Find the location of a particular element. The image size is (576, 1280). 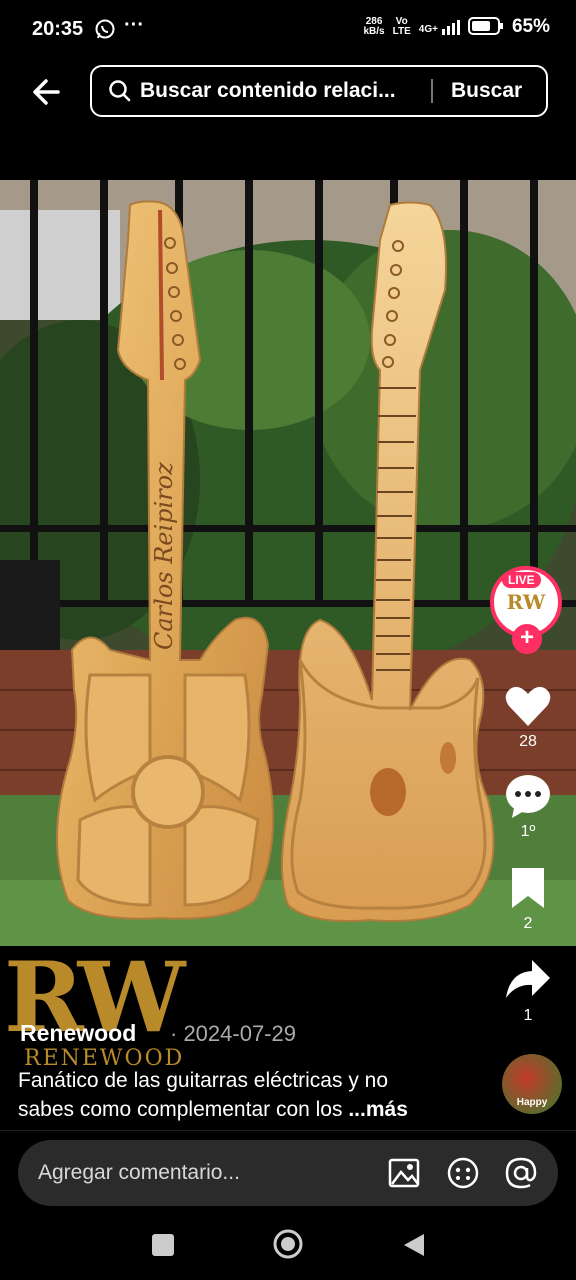

recents-square-icon is located at coordinates (163, 1245).